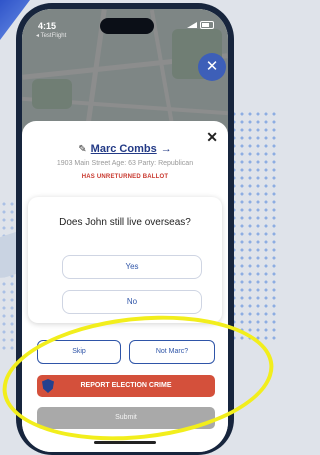 The height and width of the screenshot is (455, 320). Describe the element at coordinates (212, 67) in the screenshot. I see `map-close-button: ✕` at that location.